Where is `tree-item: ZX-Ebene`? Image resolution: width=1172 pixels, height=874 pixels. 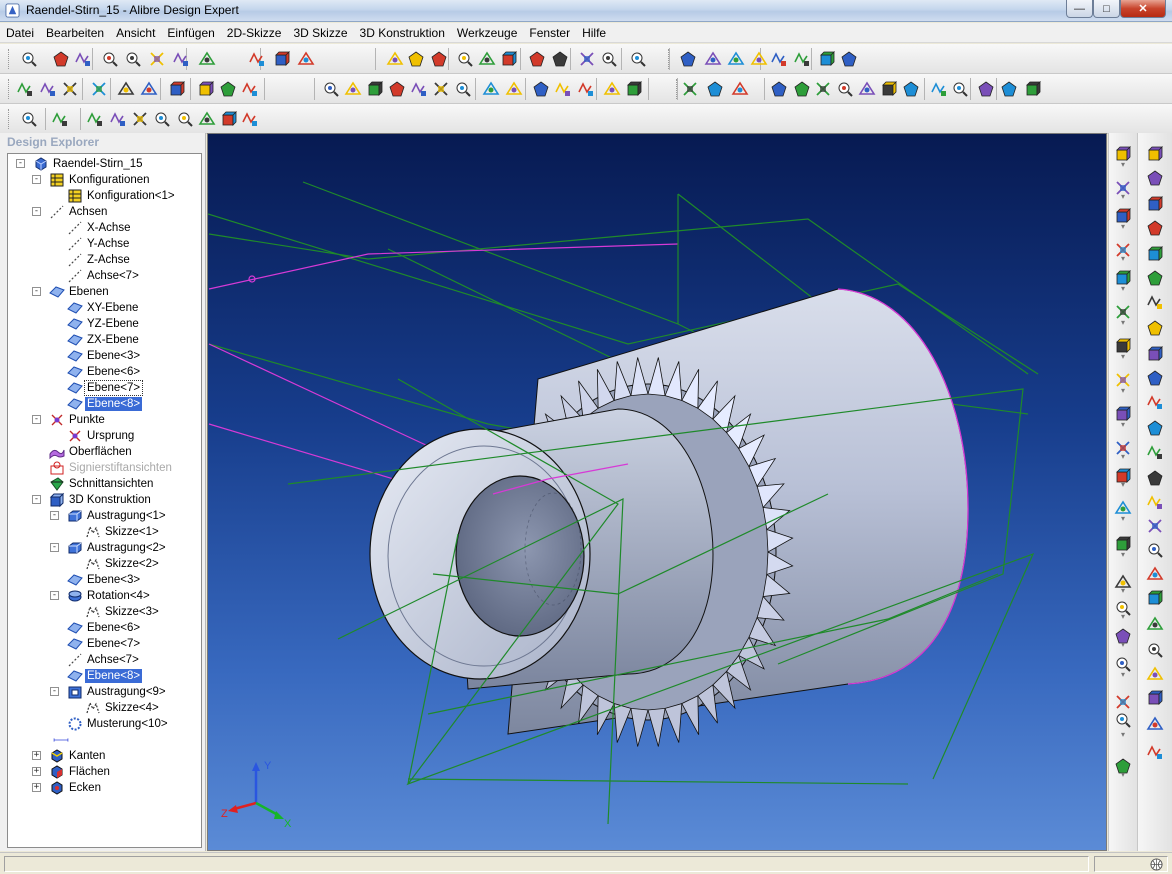
tree-item: ZX-Ebene is located at coordinates (103, 340).